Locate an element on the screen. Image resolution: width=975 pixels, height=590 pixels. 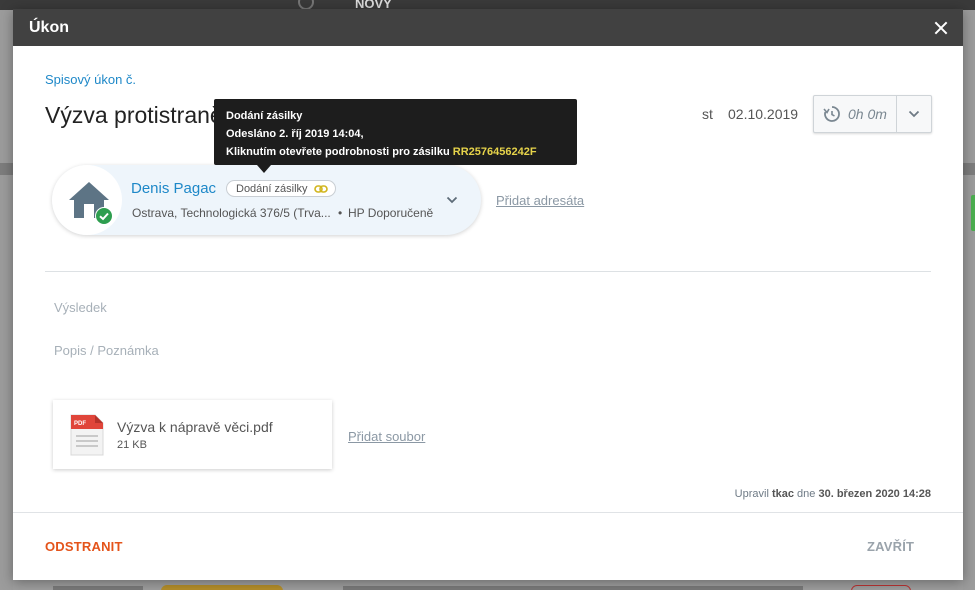
edited-prefix: Upravil is located at coordinates (751, 494).